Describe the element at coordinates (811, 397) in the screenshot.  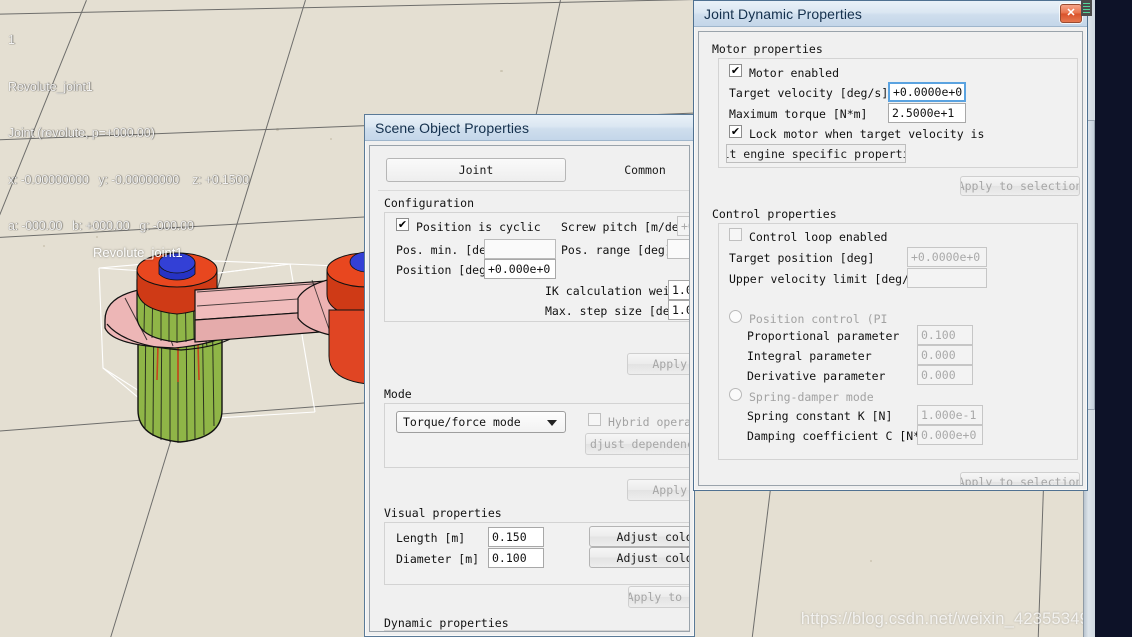
I see `spring-damper-mode-label: Spring-damper mode` at that location.